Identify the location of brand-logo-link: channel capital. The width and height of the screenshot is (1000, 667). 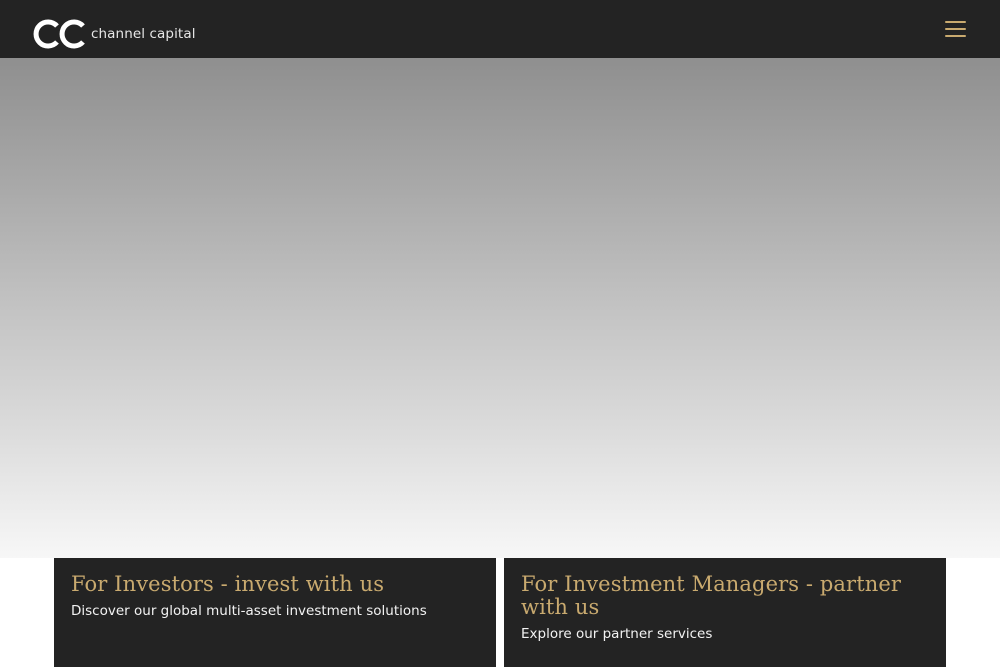
(114, 34).